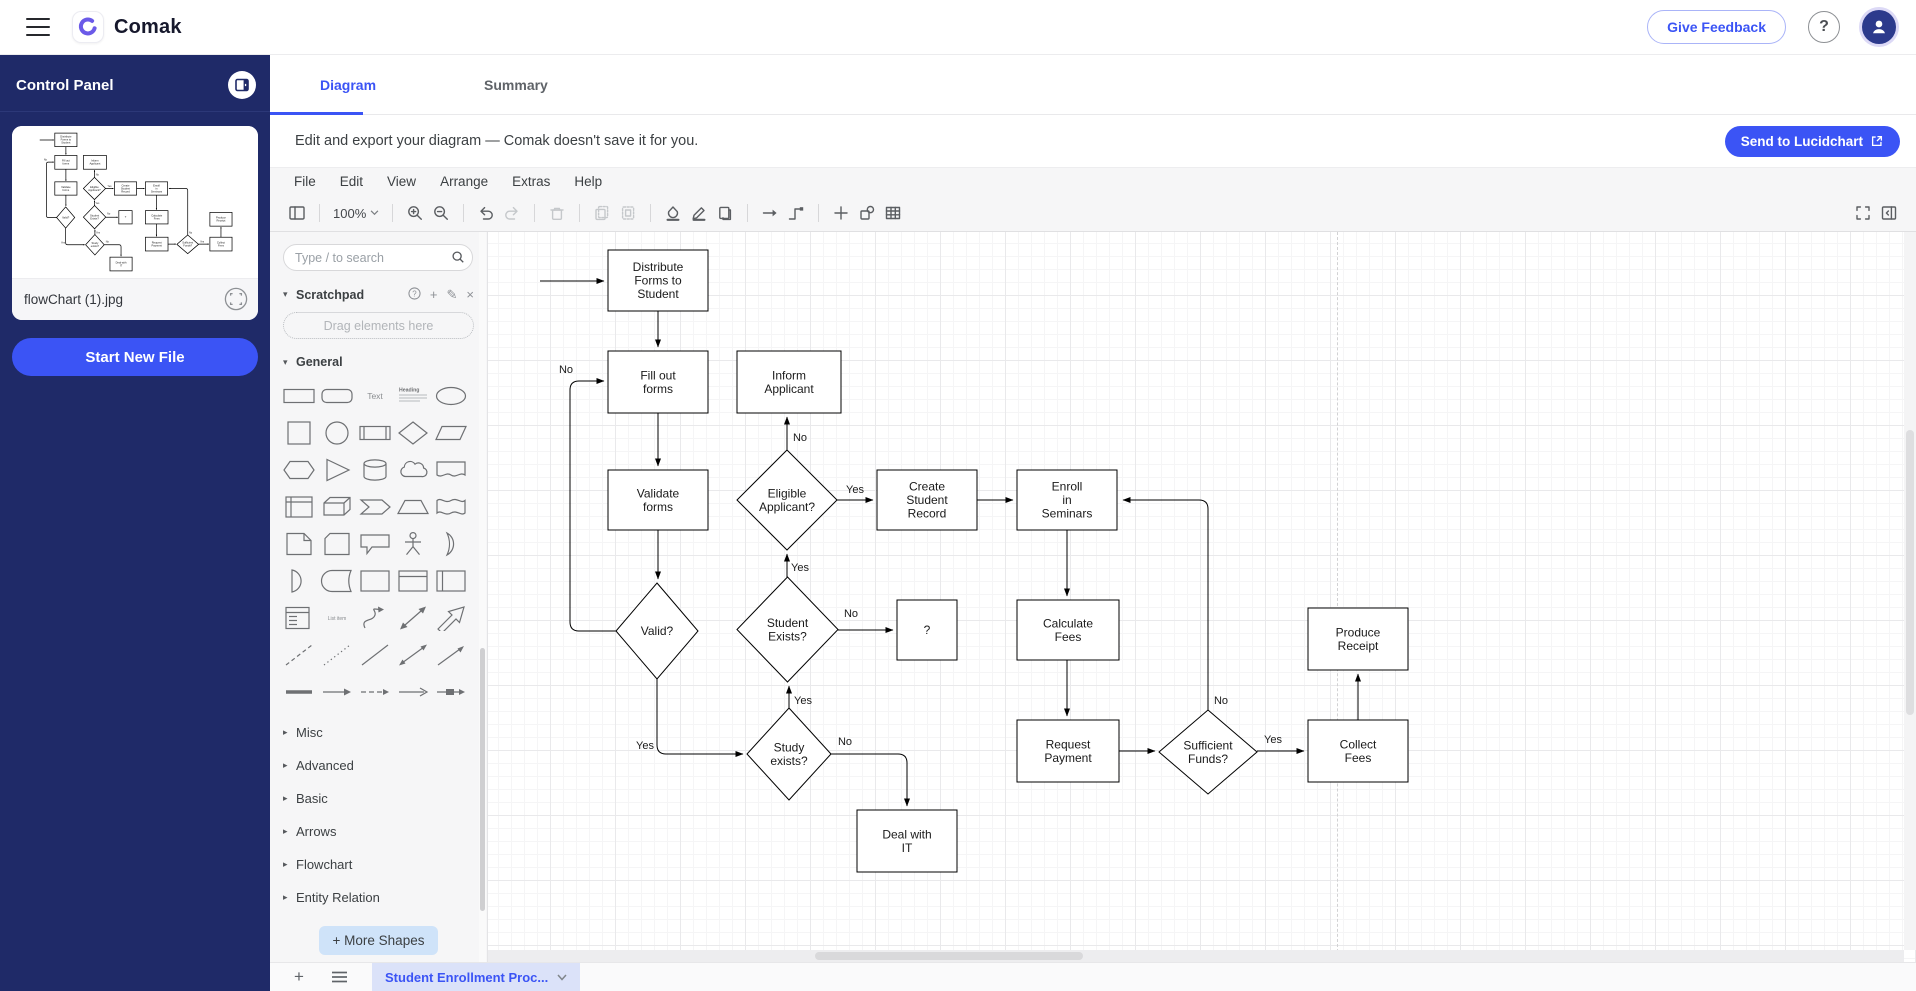  What do you see at coordinates (157, 244) in the screenshot?
I see `flow-node-request-payment: Request Payment` at bounding box center [157, 244].